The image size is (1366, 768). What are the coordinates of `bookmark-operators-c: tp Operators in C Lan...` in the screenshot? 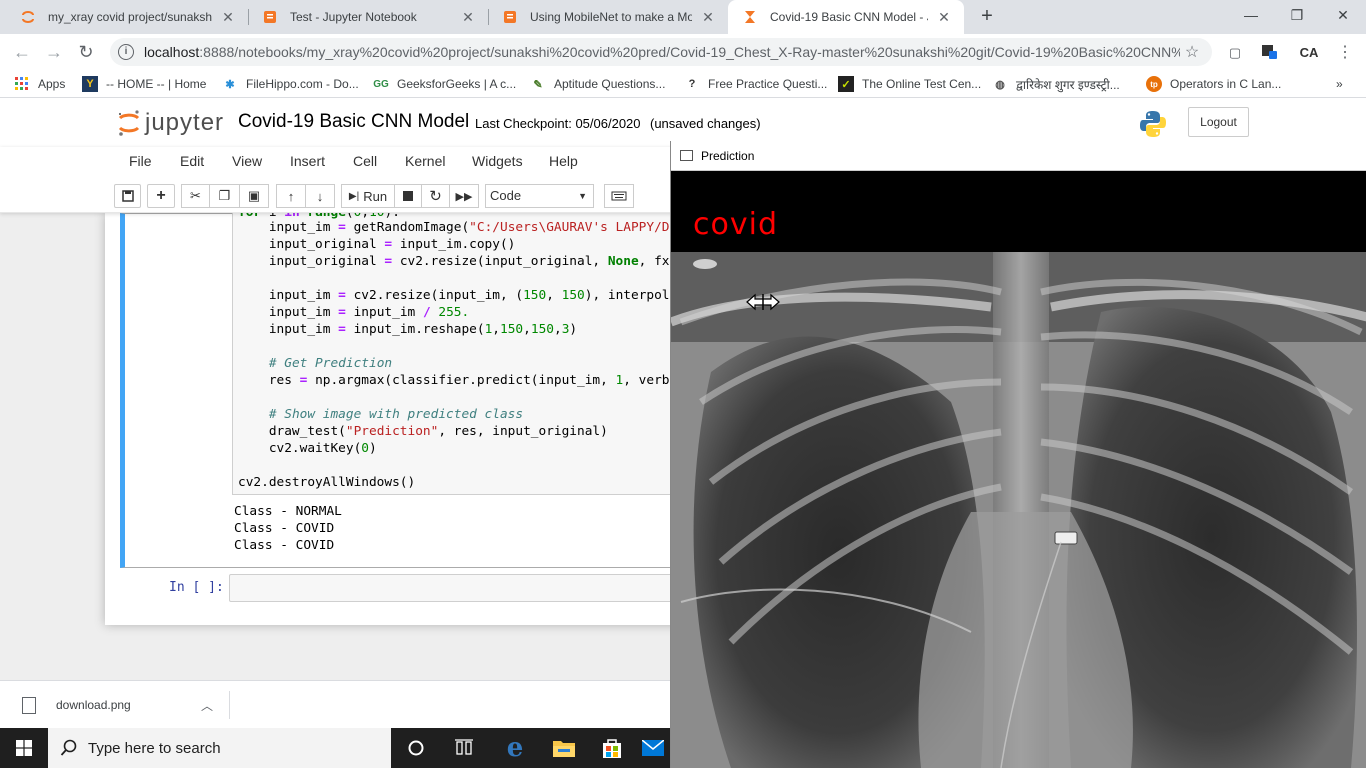 It's located at (1213, 84).